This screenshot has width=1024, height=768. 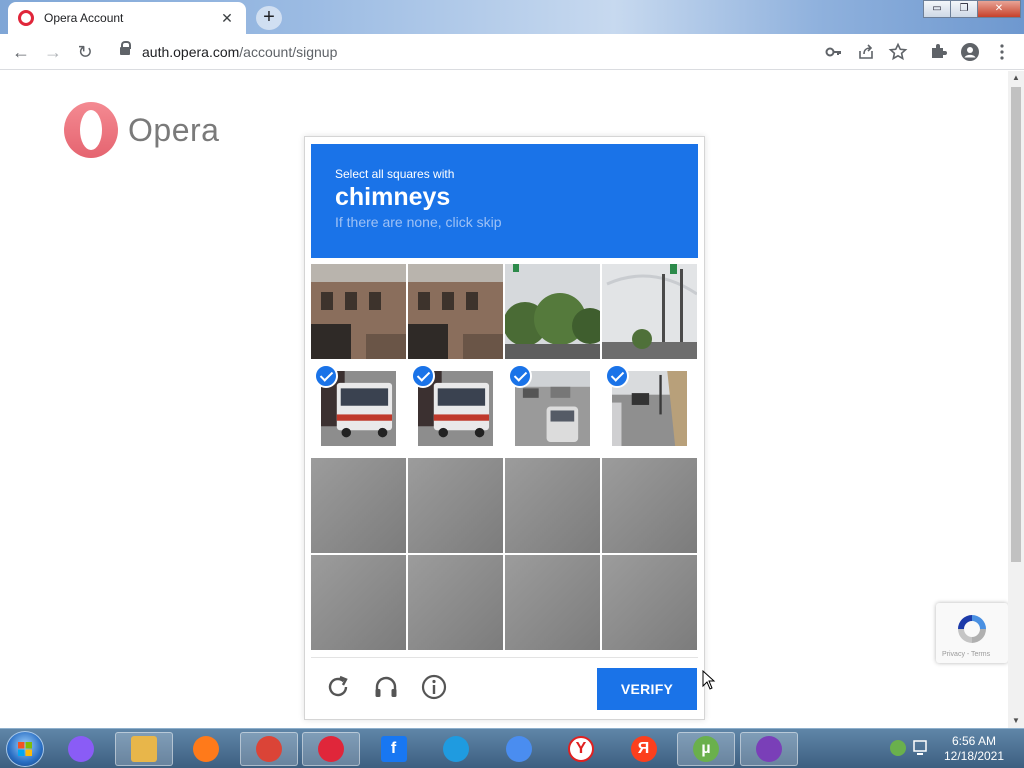 I want to click on audio-challenge-headphones-icon, so click(x=386, y=687).